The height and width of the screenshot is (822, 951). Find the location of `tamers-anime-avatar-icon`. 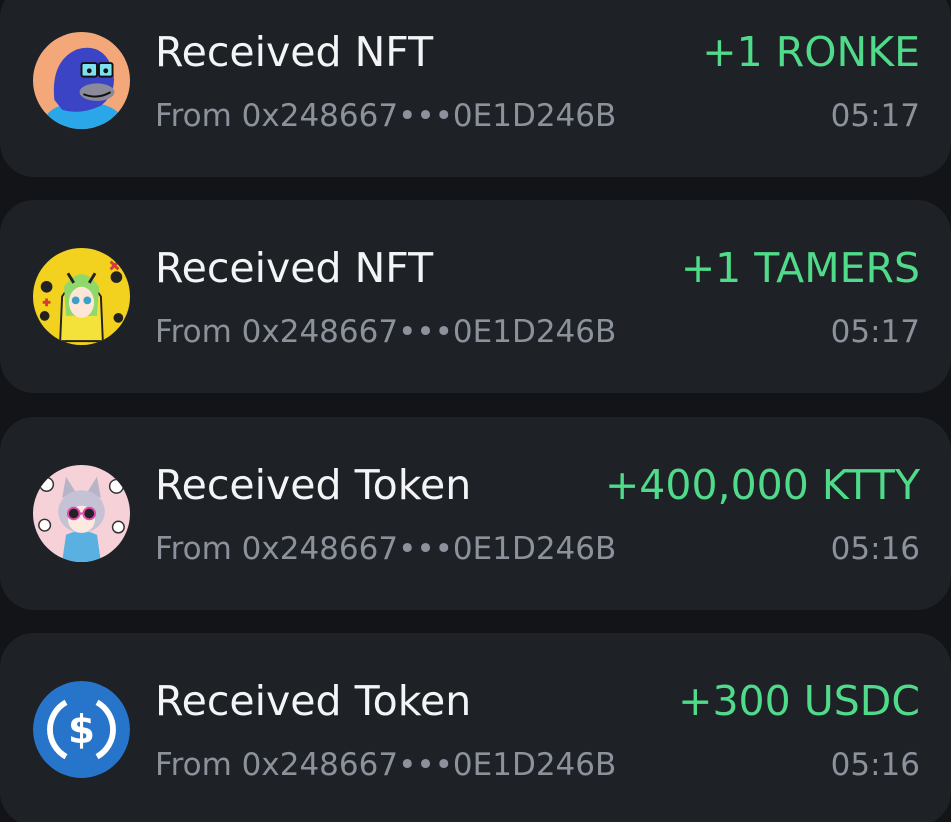

tamers-anime-avatar-icon is located at coordinates (81, 296).